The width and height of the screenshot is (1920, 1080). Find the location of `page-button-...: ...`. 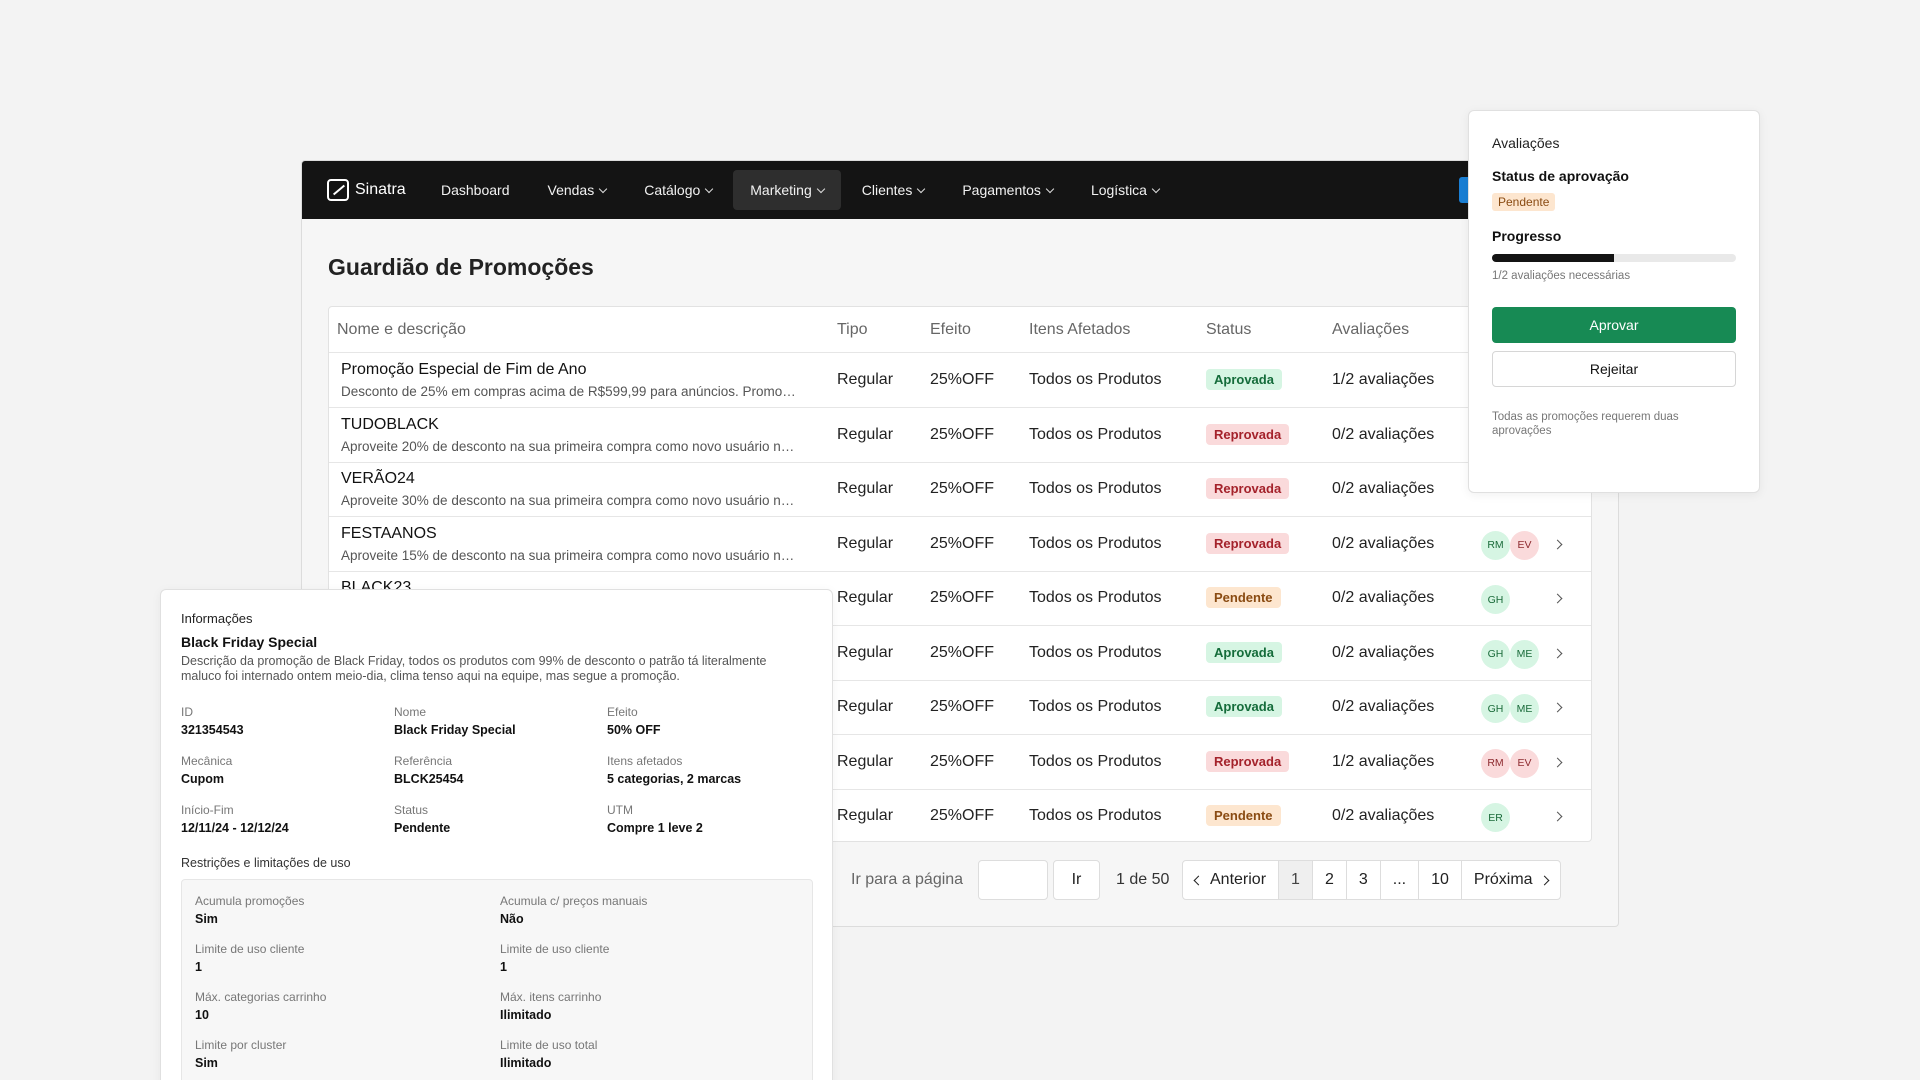

page-button-...: ... is located at coordinates (1400, 880).